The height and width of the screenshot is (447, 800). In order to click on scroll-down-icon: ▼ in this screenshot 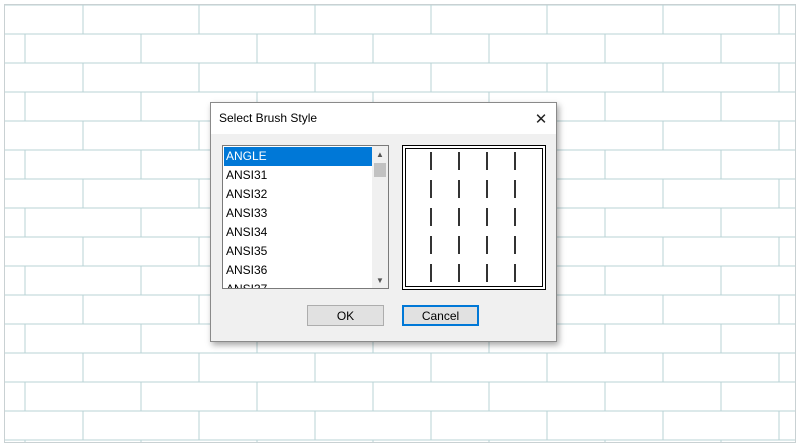, I will do `click(380, 280)`.